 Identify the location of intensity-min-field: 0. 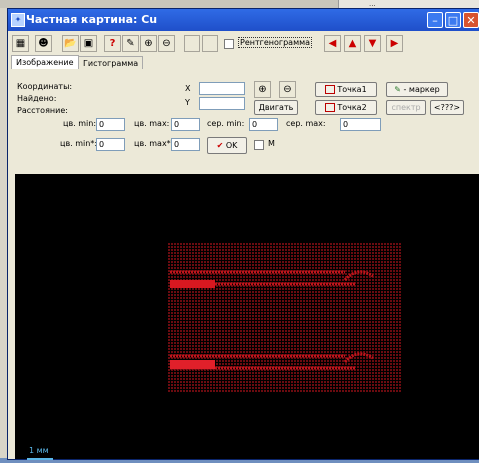
(110, 124).